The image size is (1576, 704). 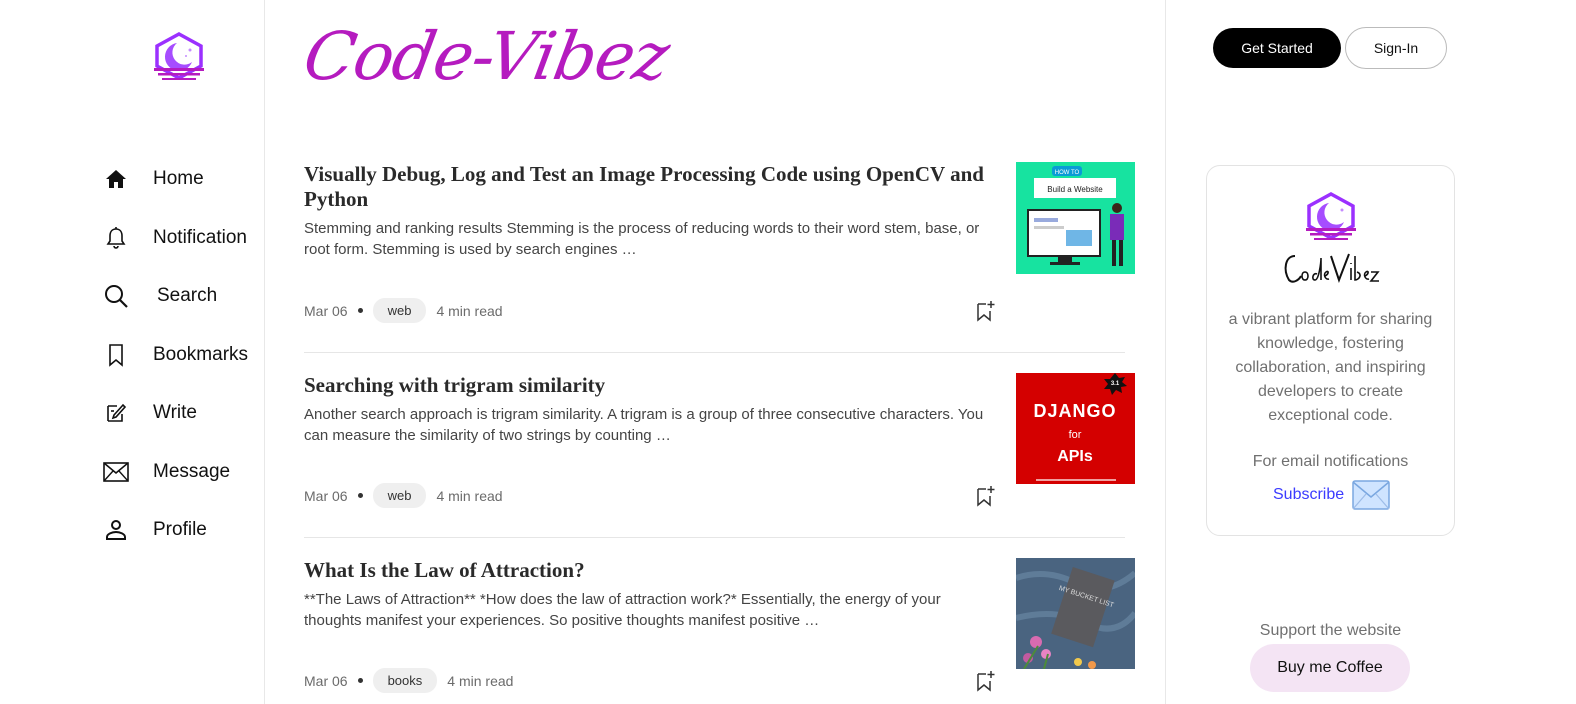 I want to click on article-meta: Mar 06 books 4 min read, so click(x=408, y=680).